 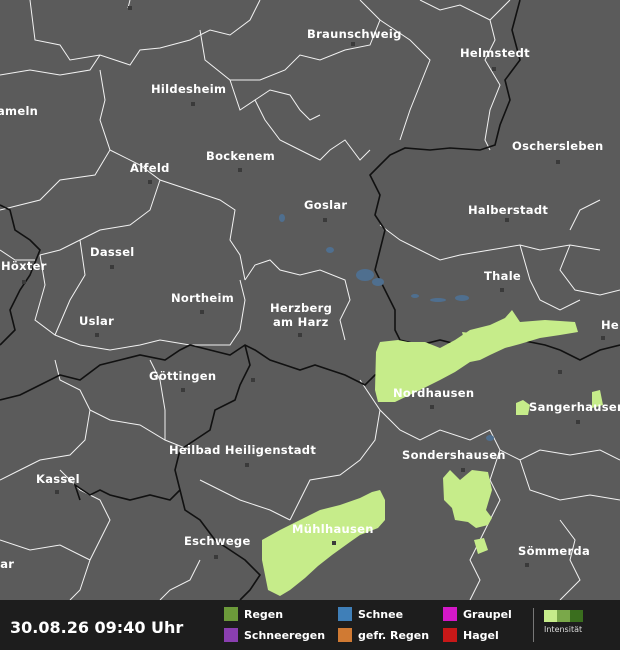 What do you see at coordinates (202, 298) in the screenshot?
I see `city-label-northeim: Northeim` at bounding box center [202, 298].